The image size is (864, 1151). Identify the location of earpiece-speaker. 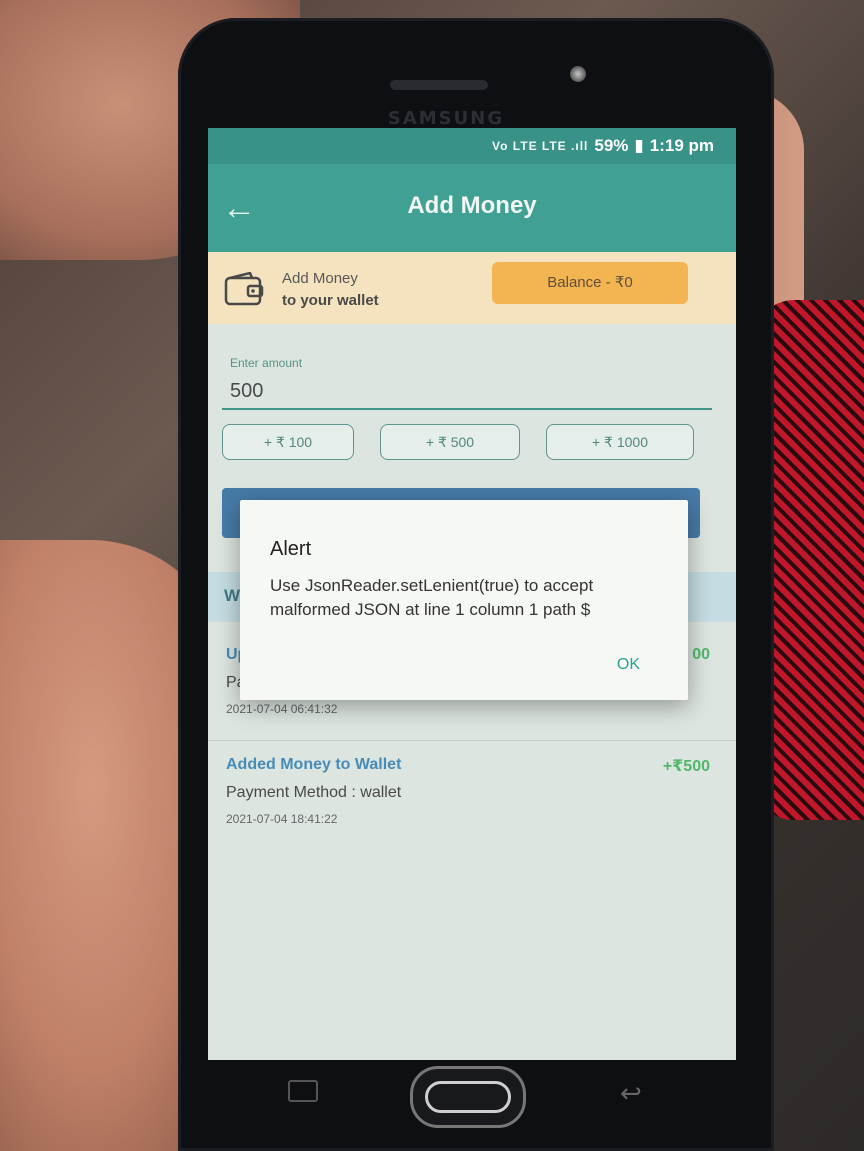
(439, 85).